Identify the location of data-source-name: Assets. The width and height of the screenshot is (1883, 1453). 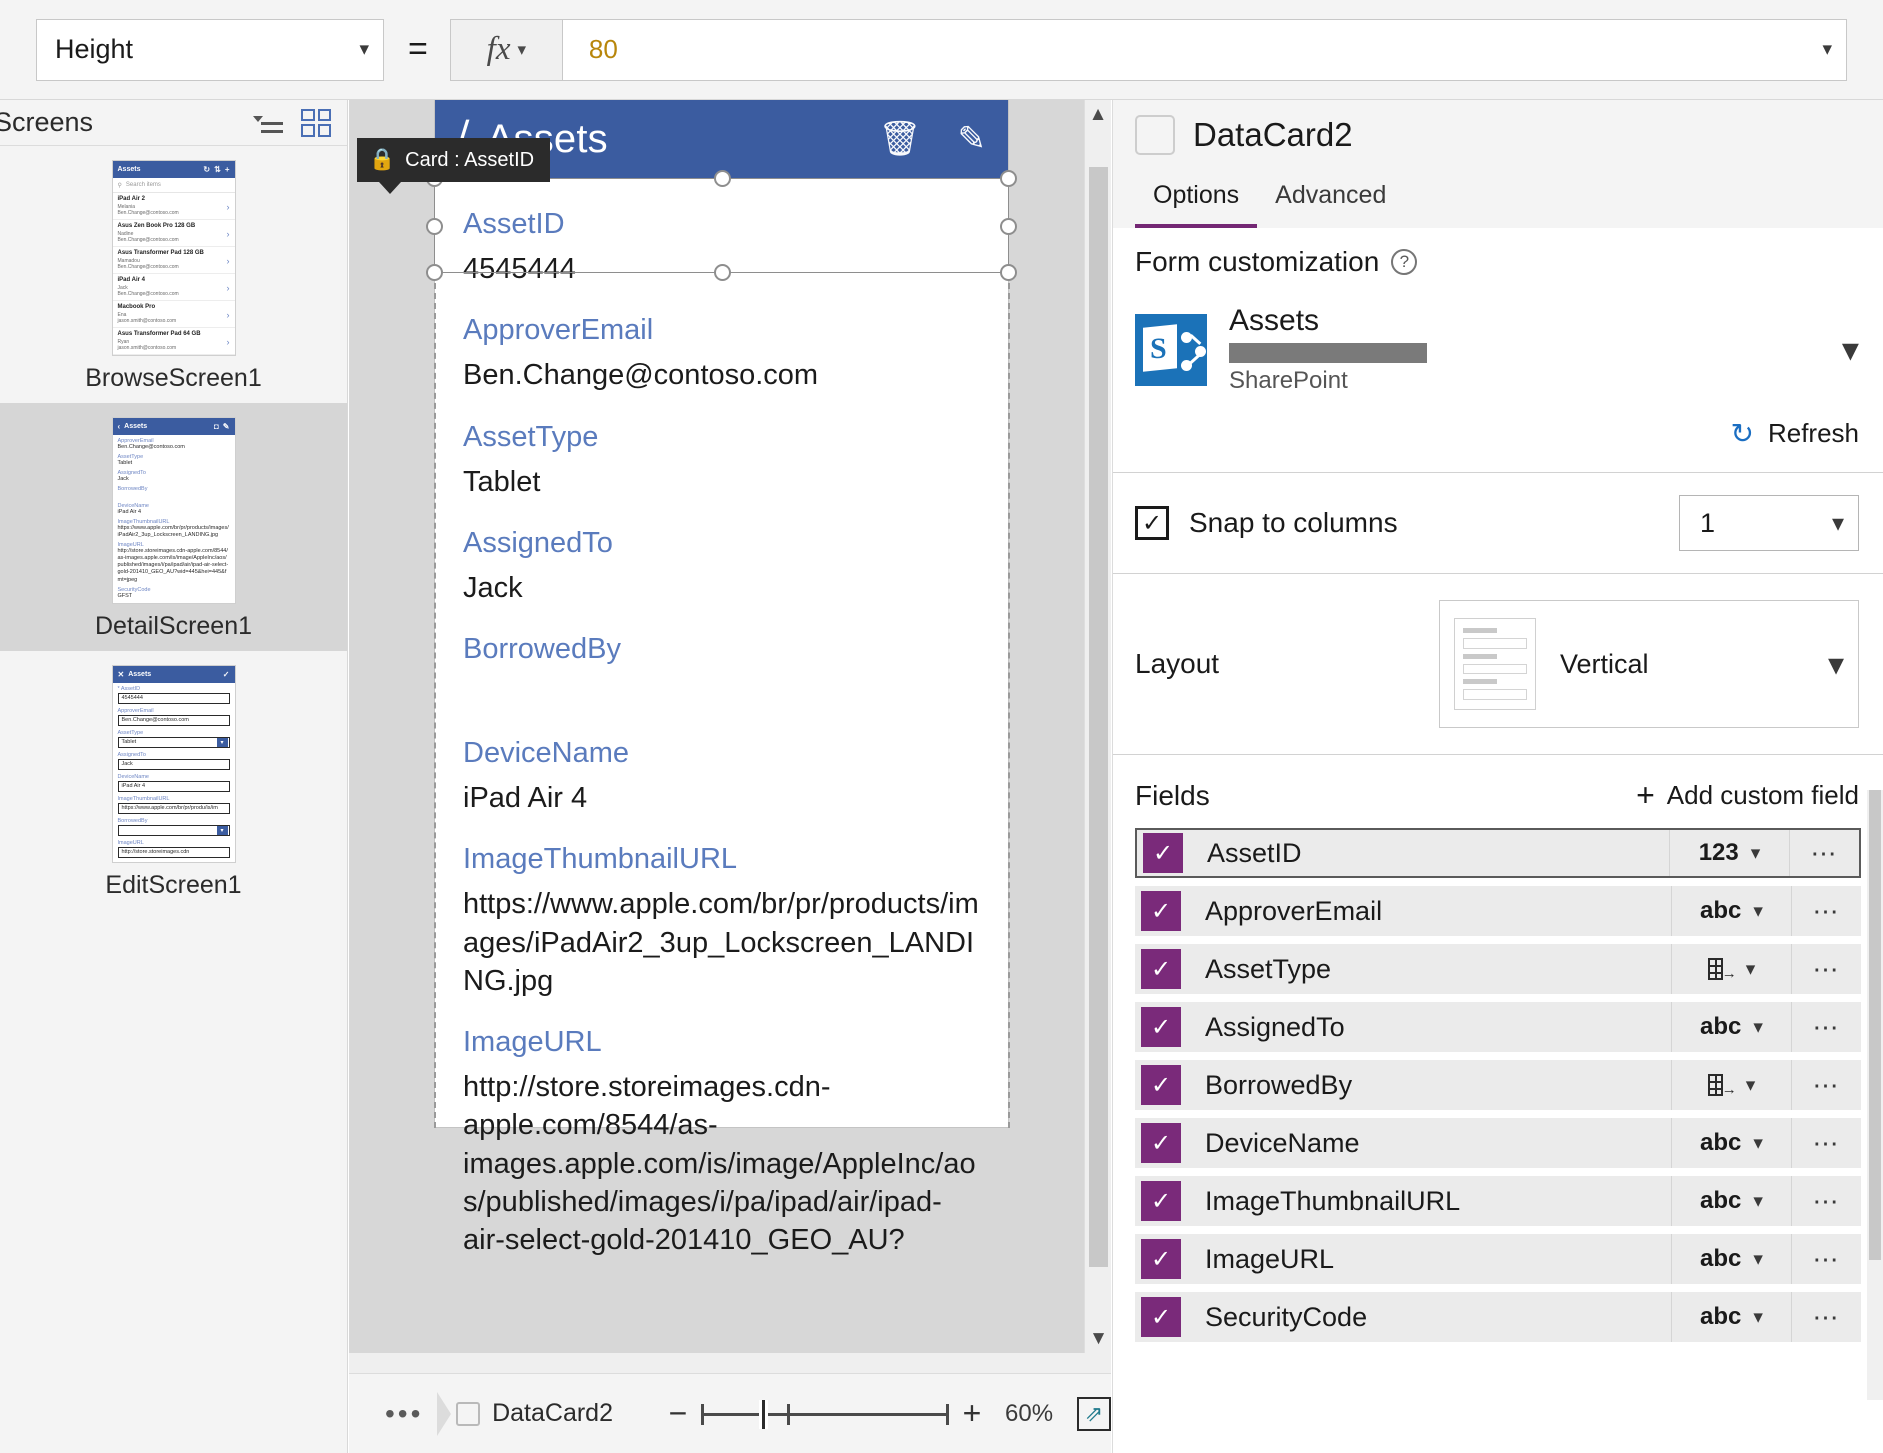
(1274, 320).